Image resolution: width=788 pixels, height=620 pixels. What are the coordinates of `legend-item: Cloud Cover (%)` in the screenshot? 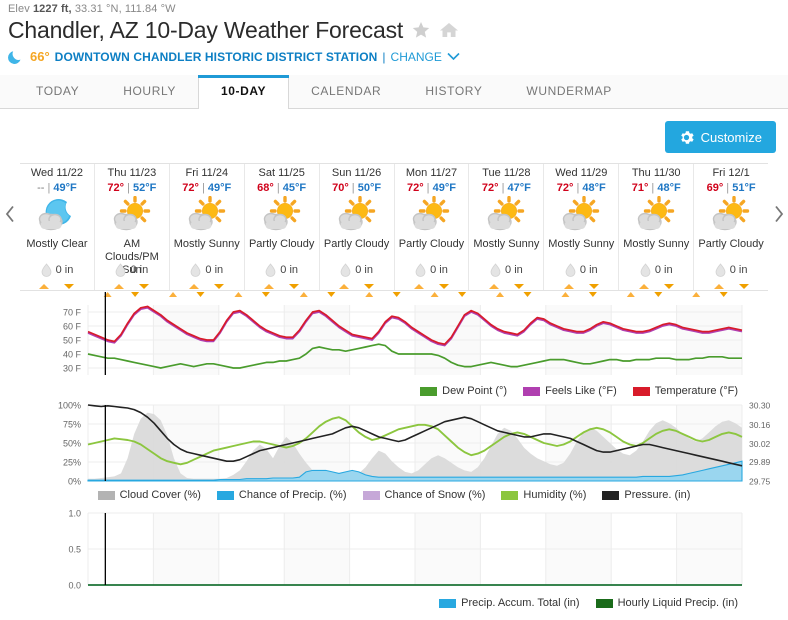 It's located at (149, 495).